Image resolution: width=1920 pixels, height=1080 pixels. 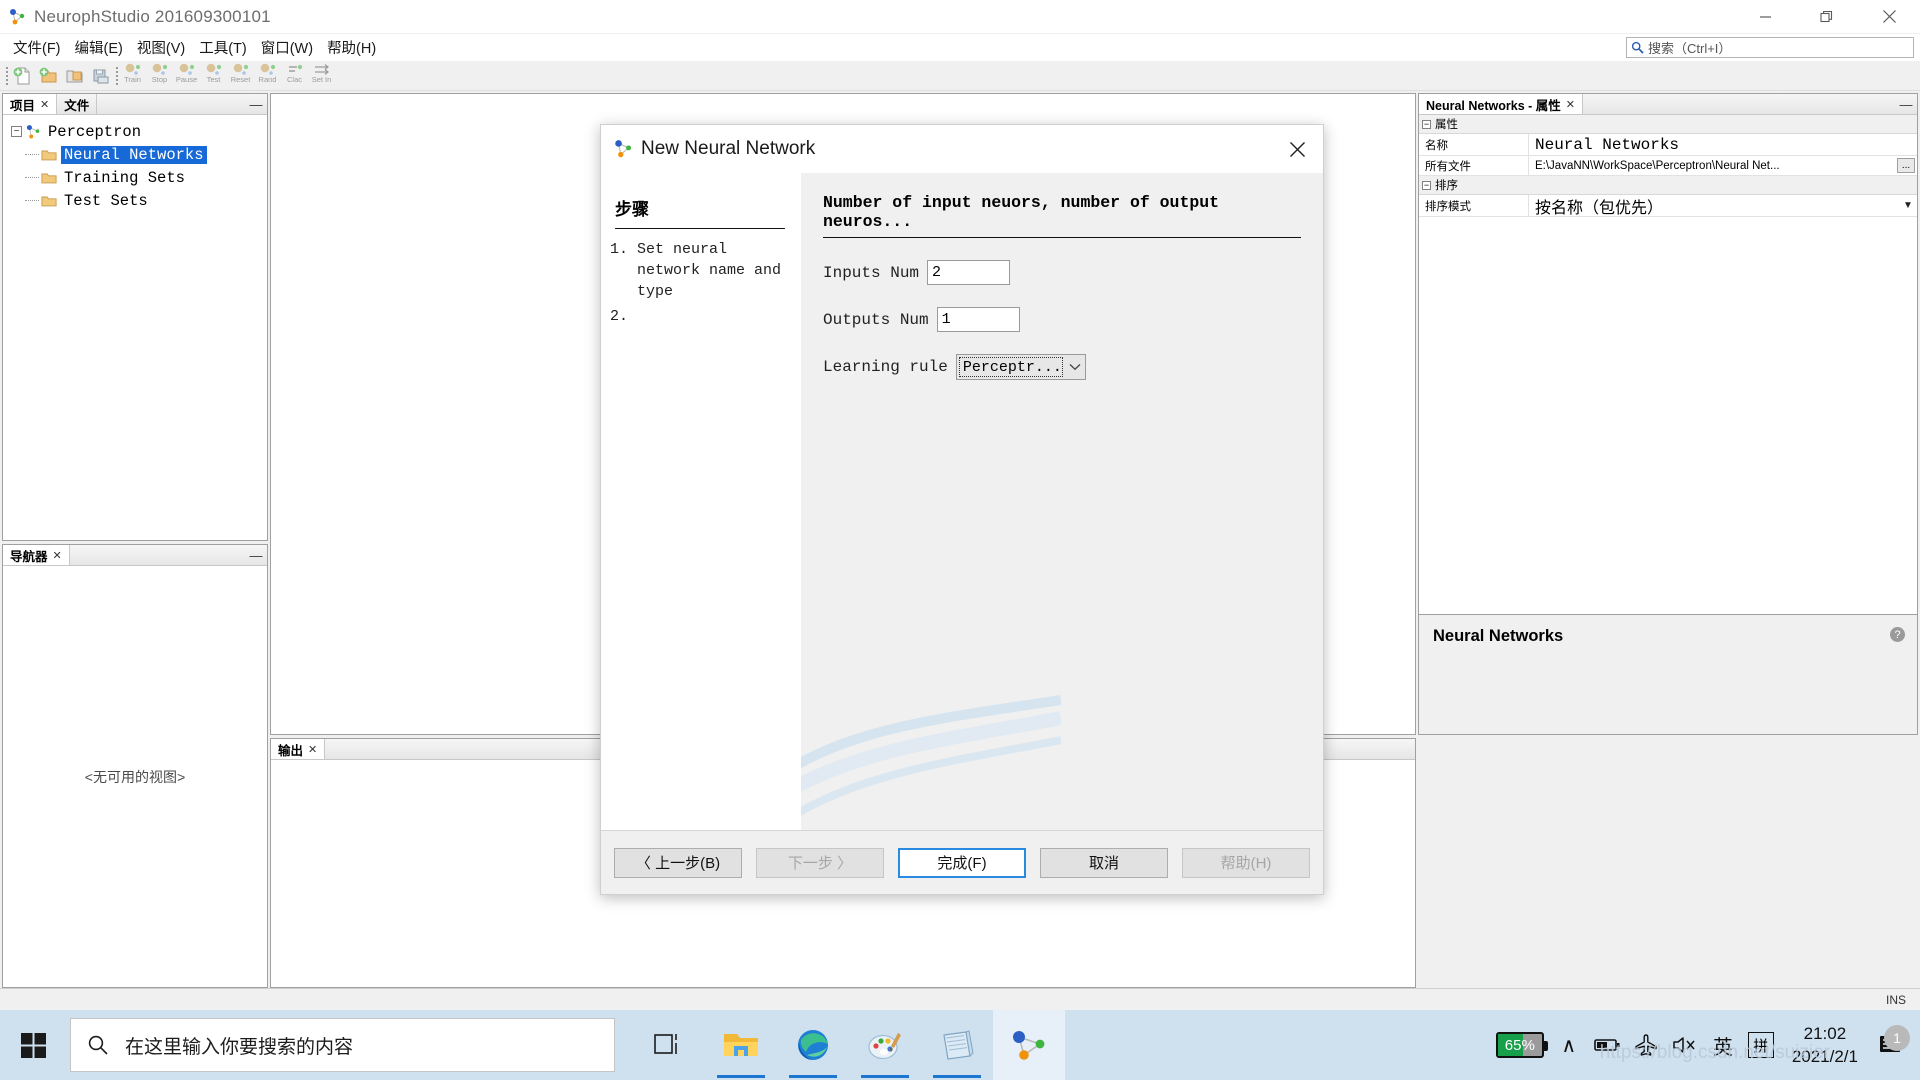 I want to click on toolbar-clac-label: Clac, so click(x=294, y=79).